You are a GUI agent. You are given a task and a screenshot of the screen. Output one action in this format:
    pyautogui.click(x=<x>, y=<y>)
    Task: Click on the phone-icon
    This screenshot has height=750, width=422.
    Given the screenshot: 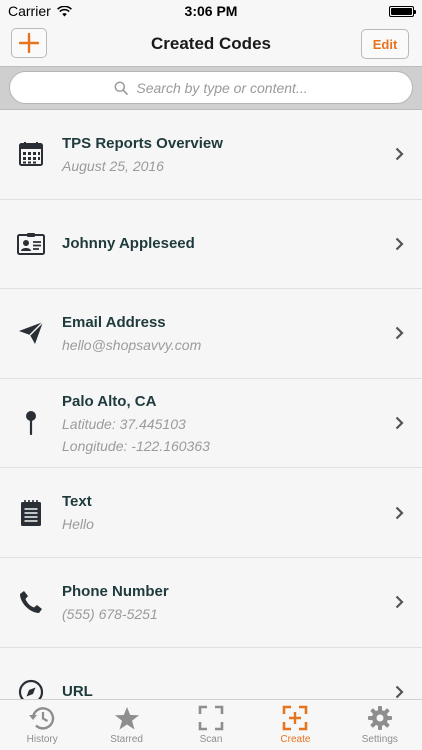 What is the action you would take?
    pyautogui.click(x=31, y=602)
    